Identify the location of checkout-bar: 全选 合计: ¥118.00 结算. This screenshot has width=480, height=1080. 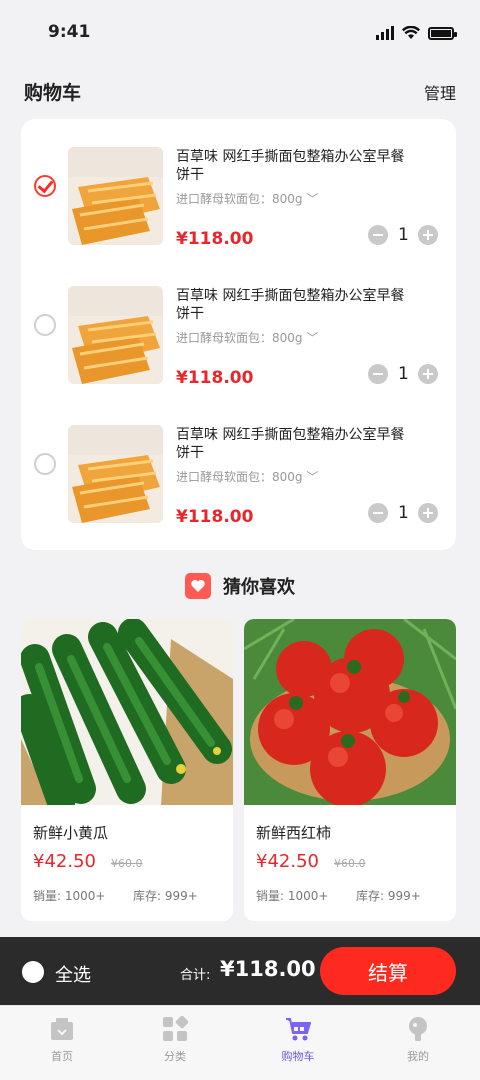
(240, 971).